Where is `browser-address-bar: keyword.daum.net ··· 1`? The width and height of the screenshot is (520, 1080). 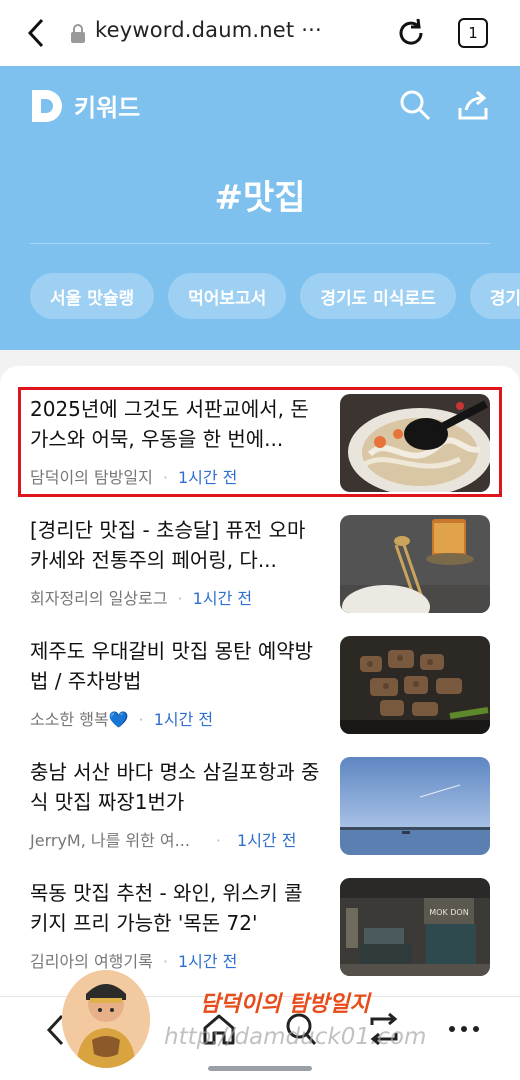
browser-address-bar: keyword.daum.net ··· 1 is located at coordinates (260, 33).